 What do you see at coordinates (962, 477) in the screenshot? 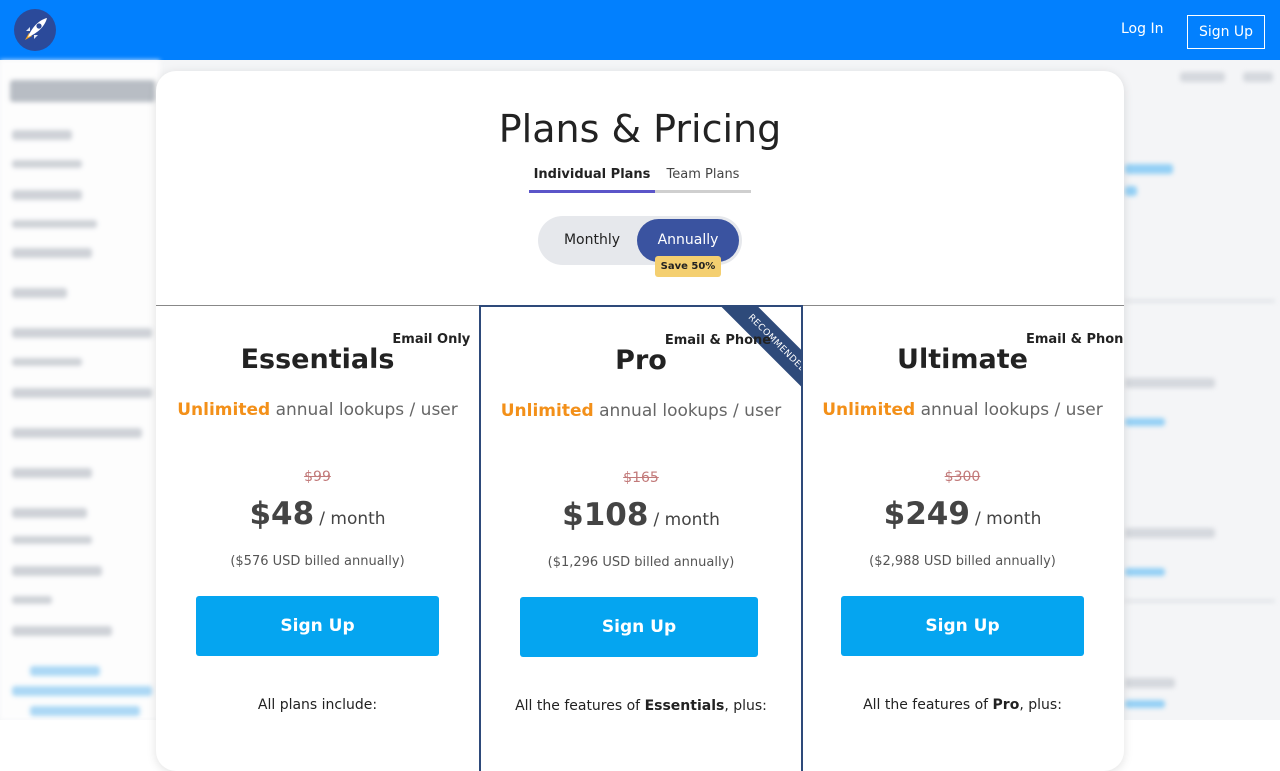
I see `old-price: $300` at bounding box center [962, 477].